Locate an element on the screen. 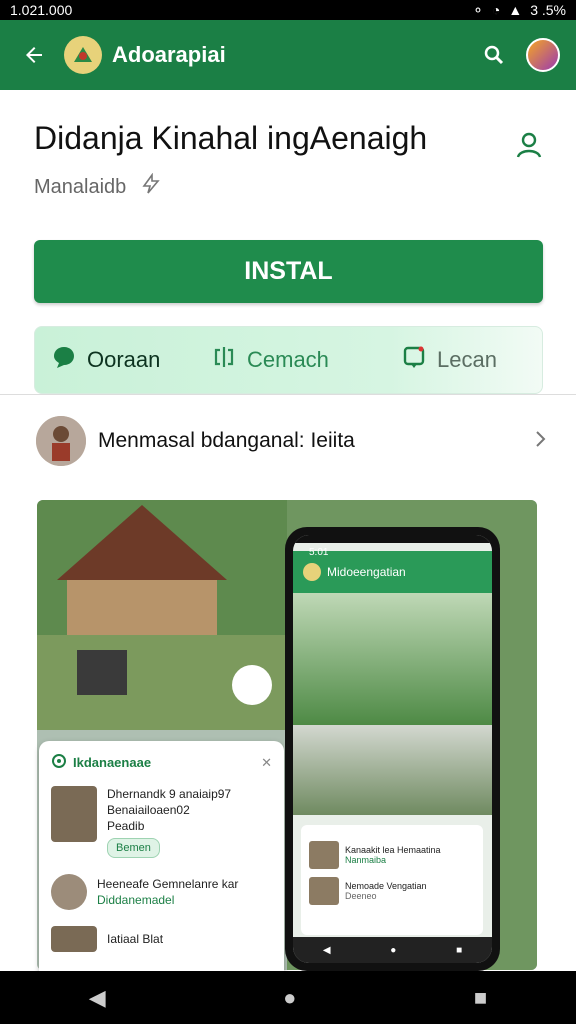 The image size is (576, 1024). phone-row: Nemoade Vengatian Deeneo is located at coordinates (392, 891).